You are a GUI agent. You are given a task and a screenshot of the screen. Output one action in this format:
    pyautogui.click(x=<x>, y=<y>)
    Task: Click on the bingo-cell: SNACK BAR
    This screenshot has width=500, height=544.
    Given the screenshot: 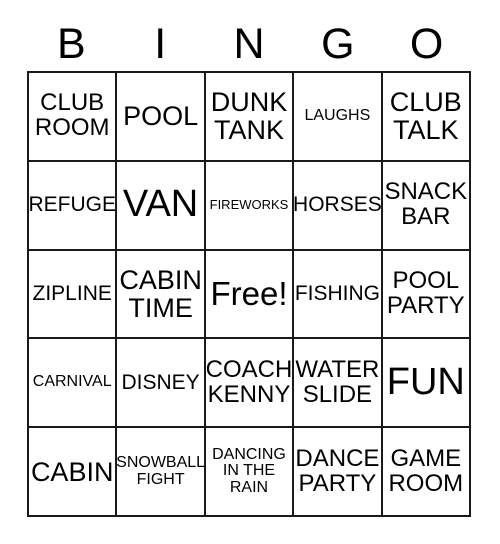 What is the action you would take?
    pyautogui.click(x=426, y=206)
    